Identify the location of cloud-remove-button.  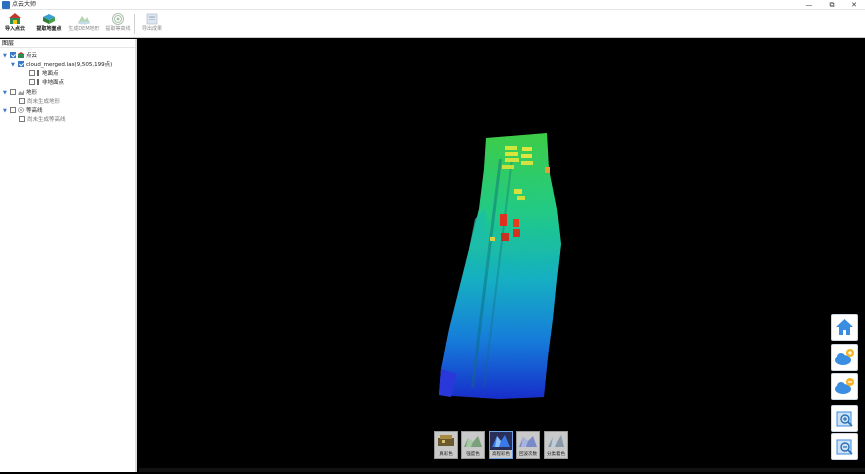
(844, 386).